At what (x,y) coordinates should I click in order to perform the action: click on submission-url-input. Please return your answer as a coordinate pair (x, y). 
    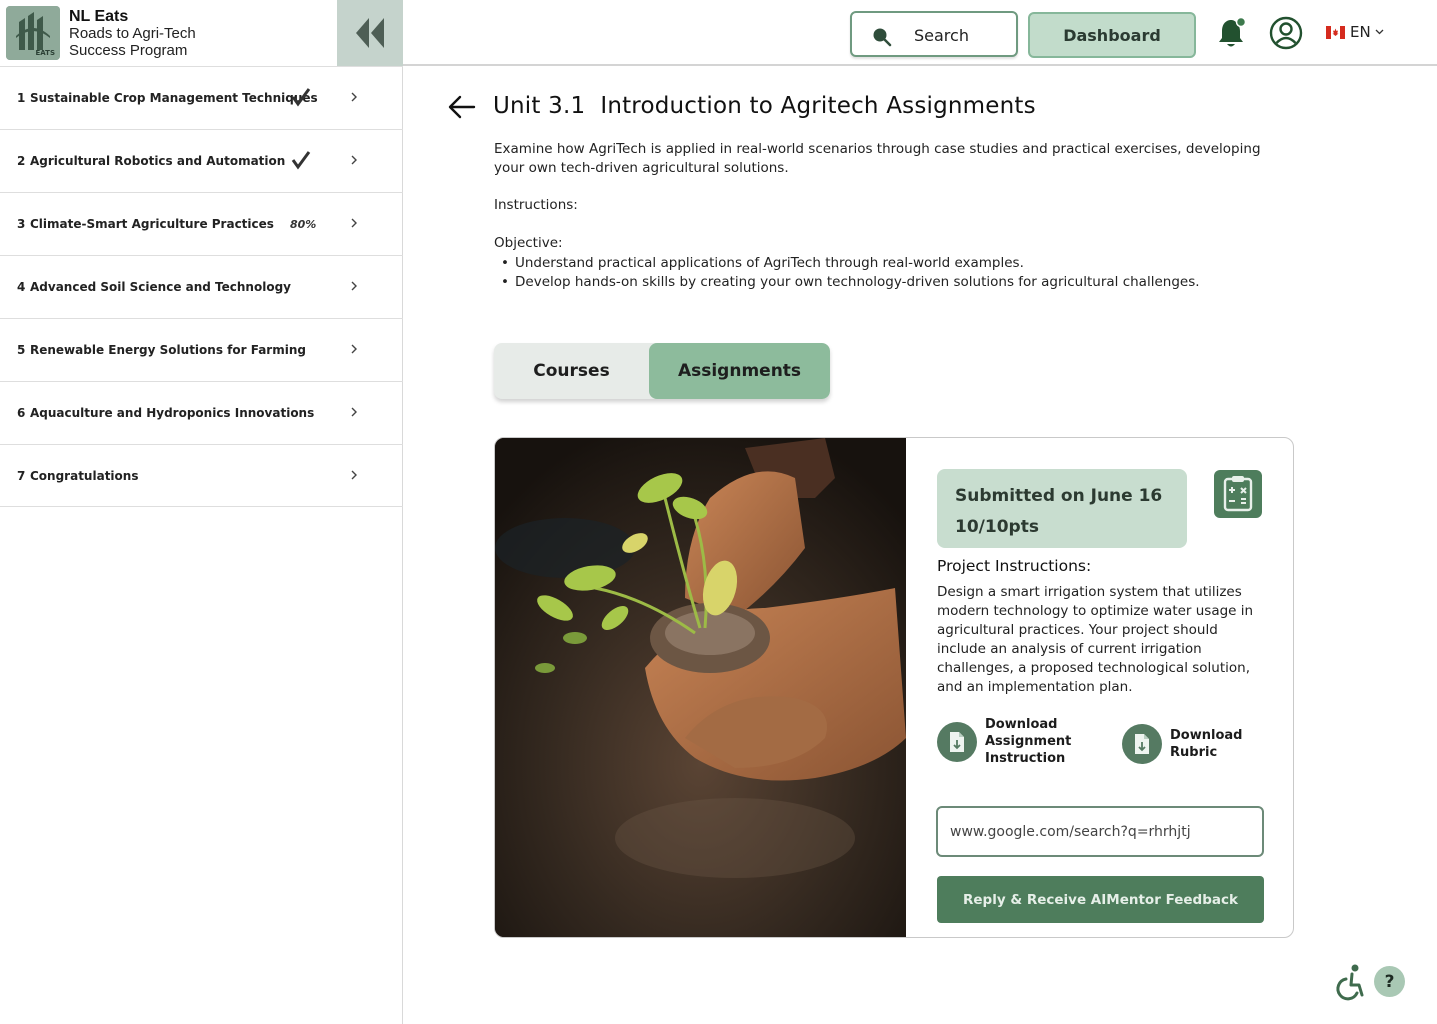
    Looking at the image, I should click on (1100, 831).